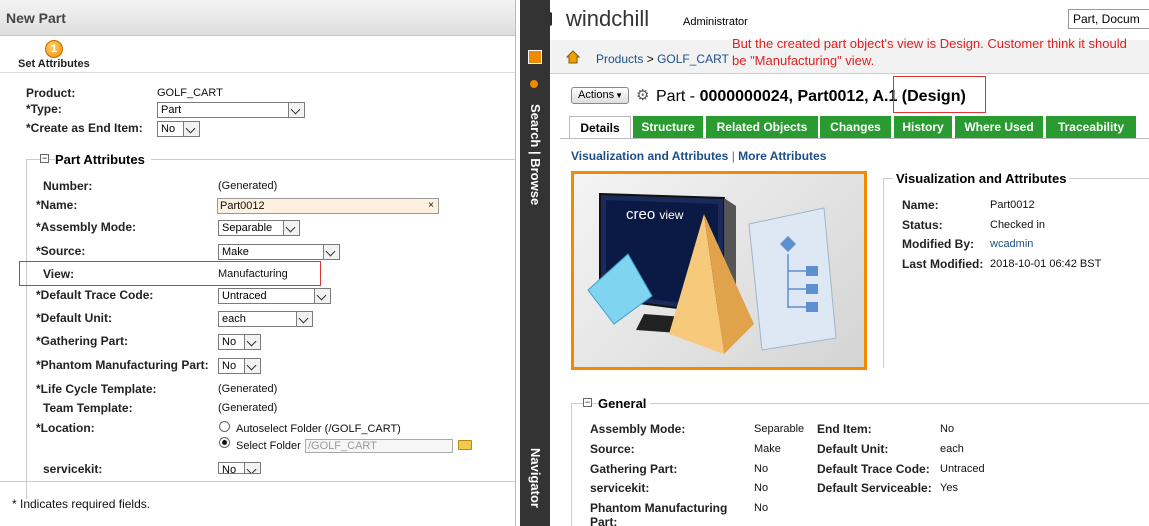 The width and height of the screenshot is (1149, 526). What do you see at coordinates (1108, 19) in the screenshot?
I see `global-search-input: Part, Docum` at bounding box center [1108, 19].